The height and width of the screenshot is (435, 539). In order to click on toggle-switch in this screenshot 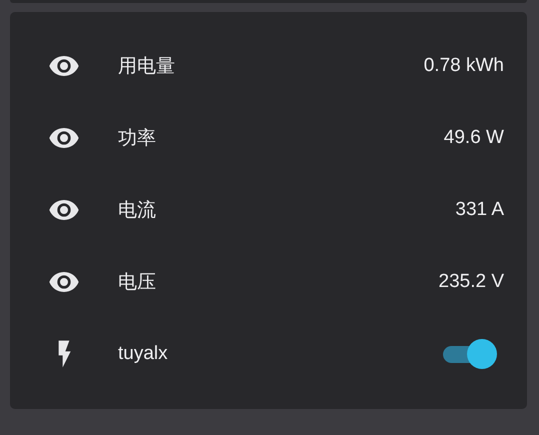, I will do `click(470, 354)`.